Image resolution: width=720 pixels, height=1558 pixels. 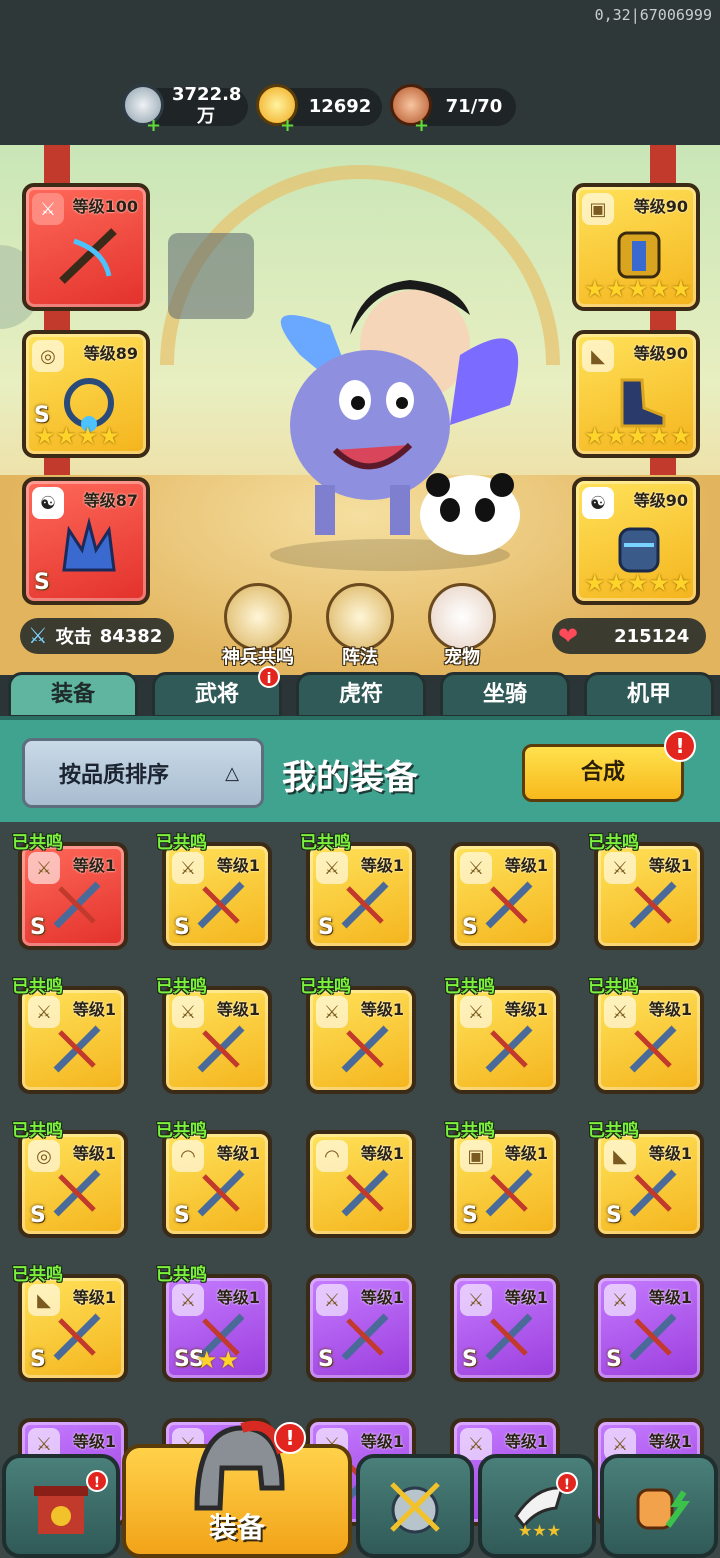 What do you see at coordinates (636, 541) in the screenshot?
I see `equip-slot-bracer: ☯ 等级90 ★★★★★` at bounding box center [636, 541].